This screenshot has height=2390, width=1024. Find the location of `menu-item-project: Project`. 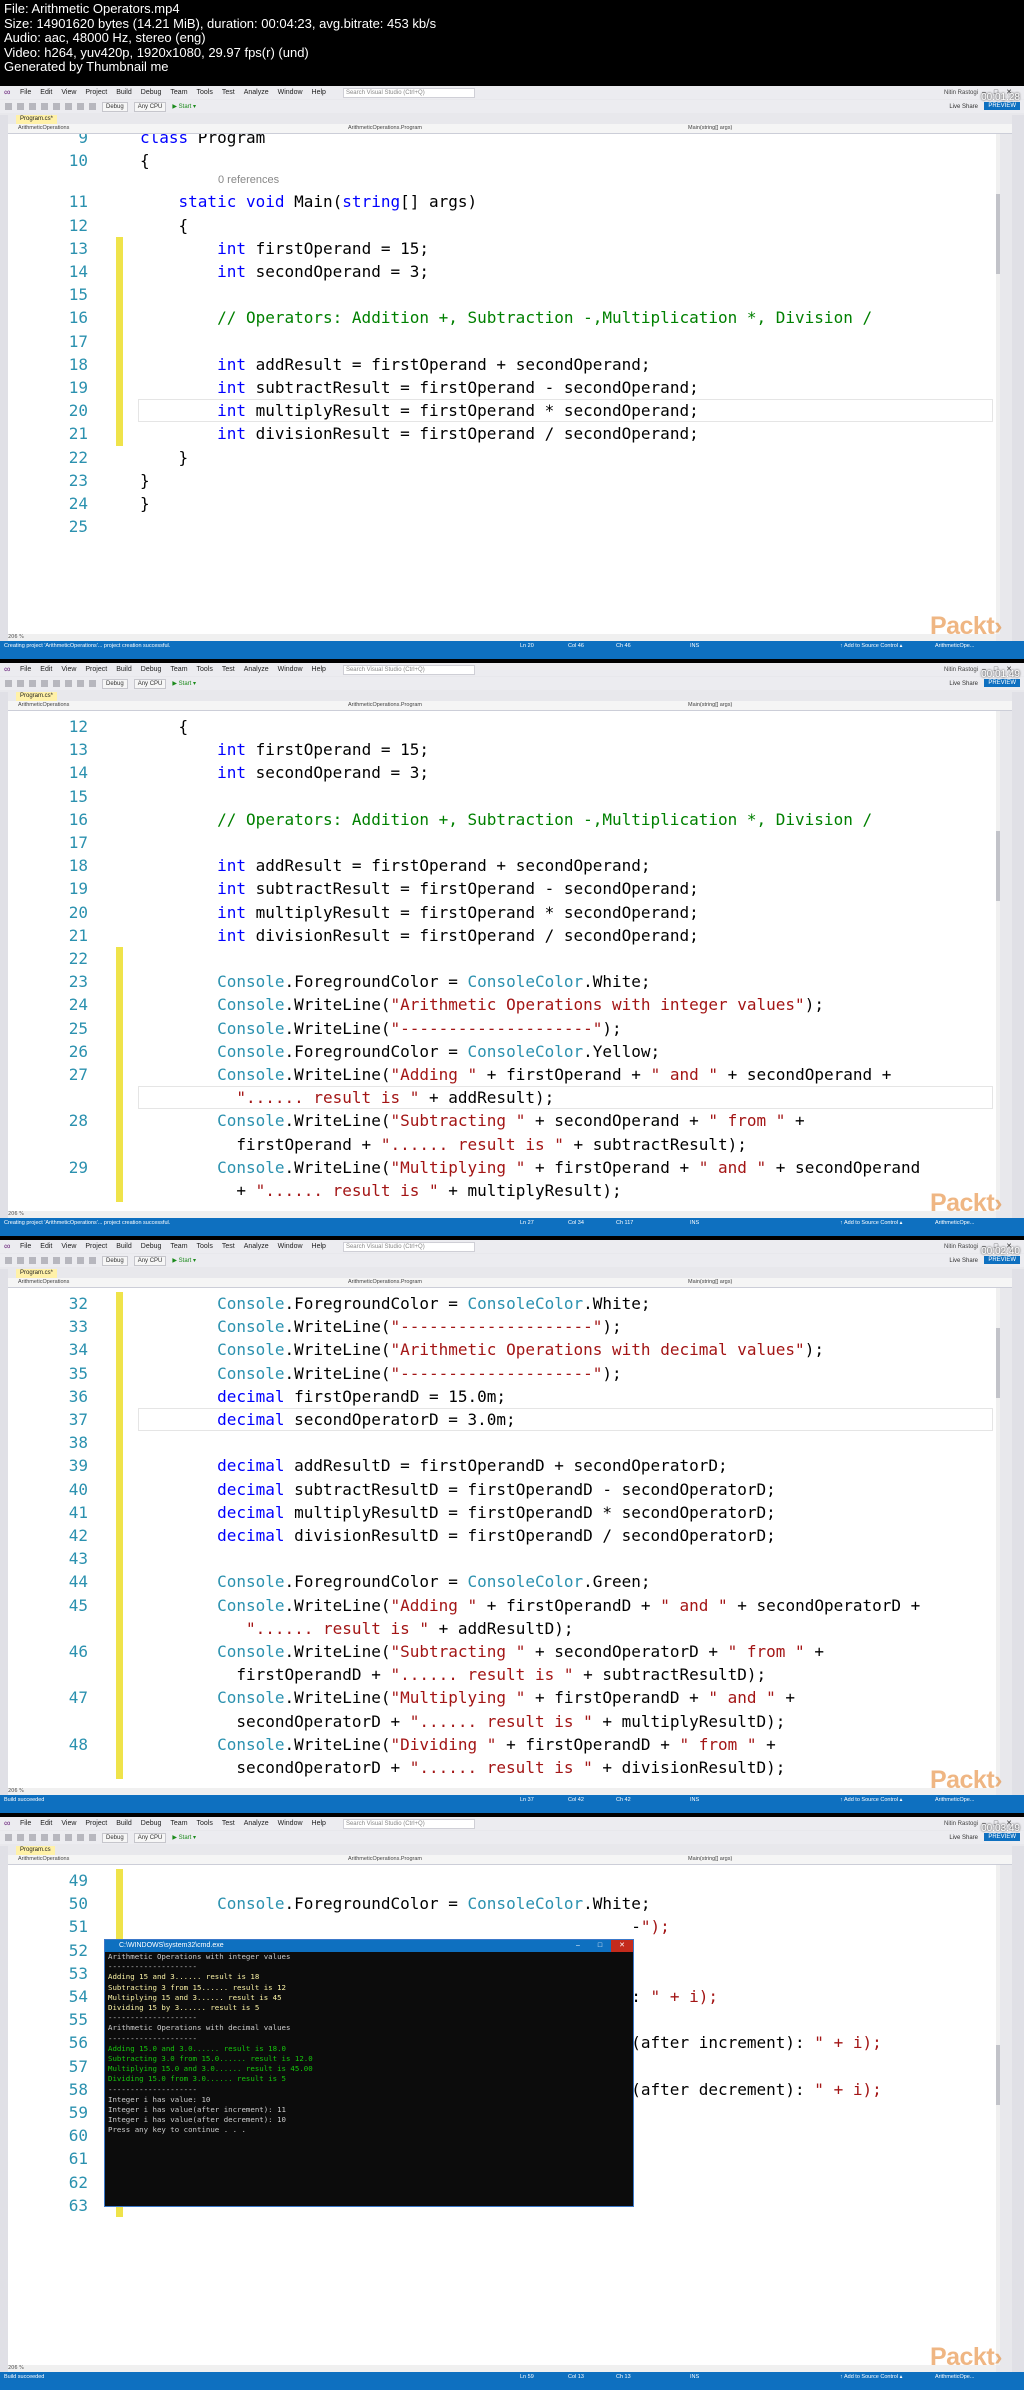

menu-item-project: Project is located at coordinates (96, 92).